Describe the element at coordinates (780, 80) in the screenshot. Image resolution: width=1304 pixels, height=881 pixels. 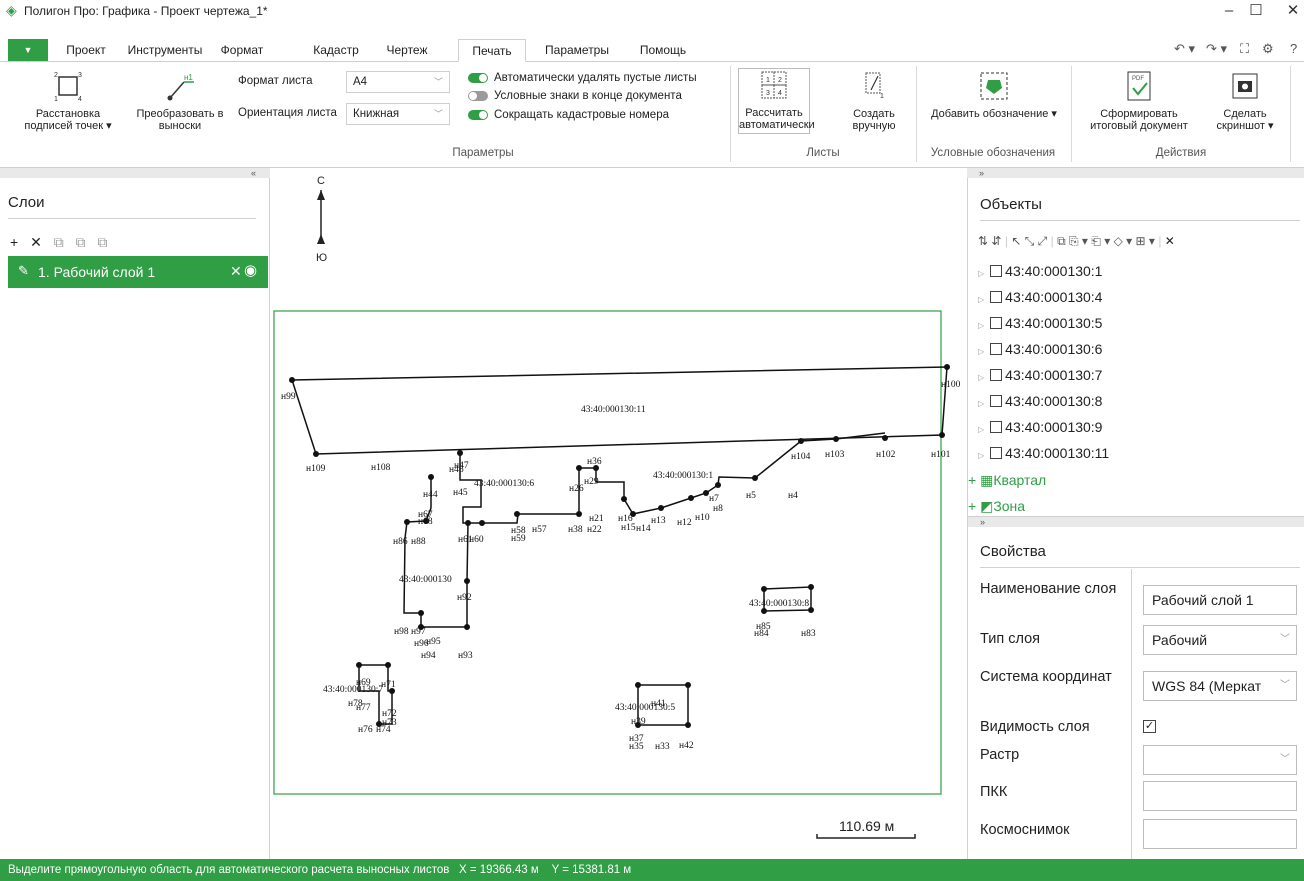
I see `svg-text: 2` at that location.